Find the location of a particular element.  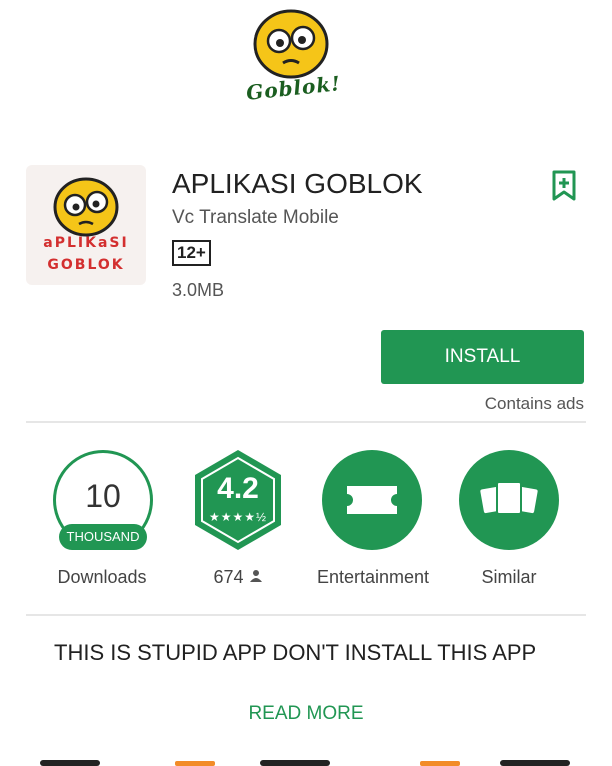

app-icon-text-line1: aPLIKaSI is located at coordinates (86, 243).